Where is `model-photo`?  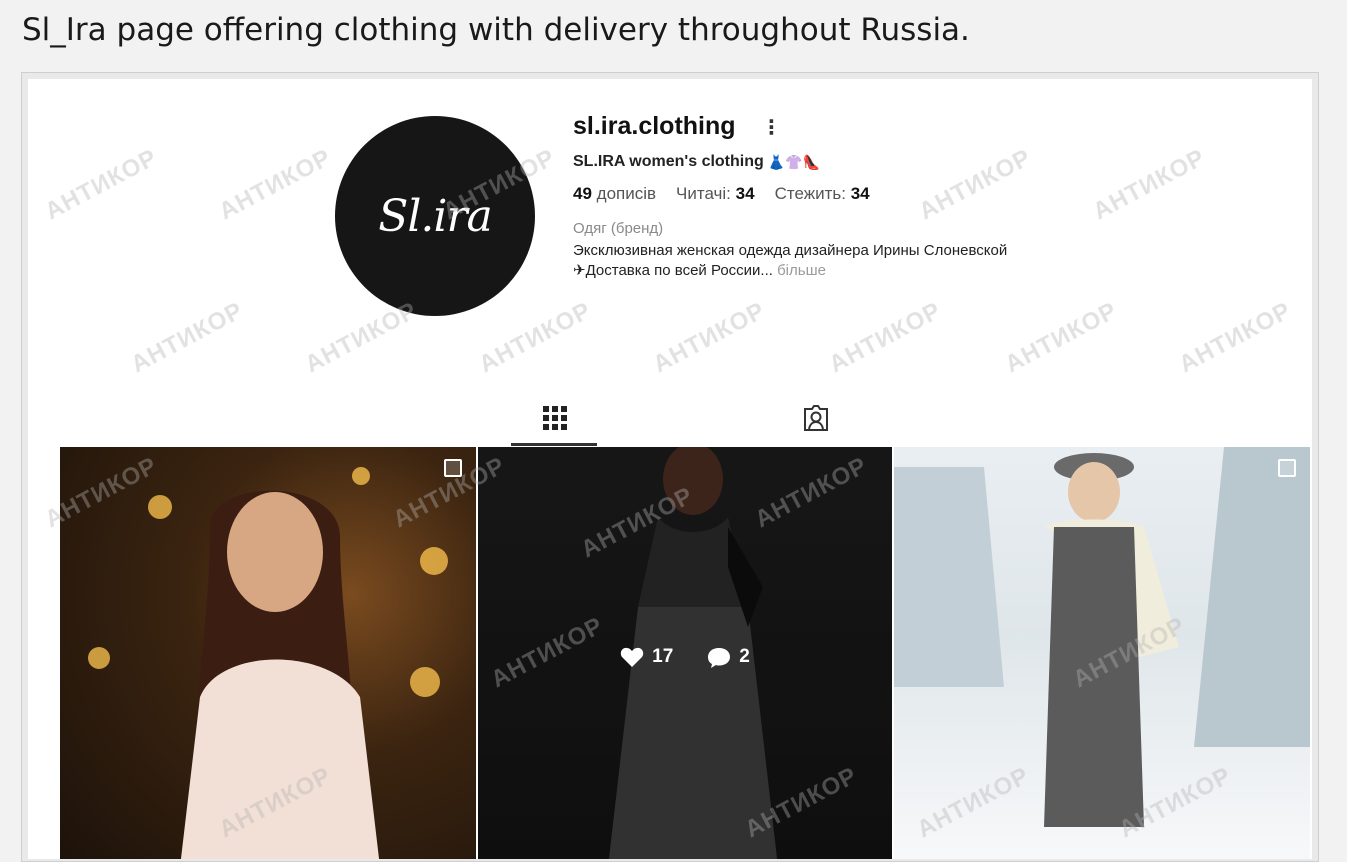 model-photo is located at coordinates (280, 674).